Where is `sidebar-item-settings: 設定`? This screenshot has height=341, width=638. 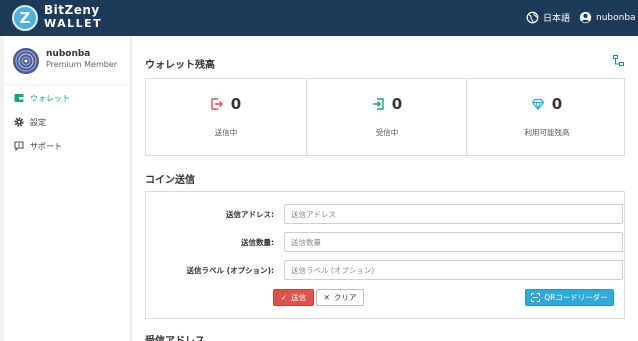 sidebar-item-settings: 設定 is located at coordinates (30, 122).